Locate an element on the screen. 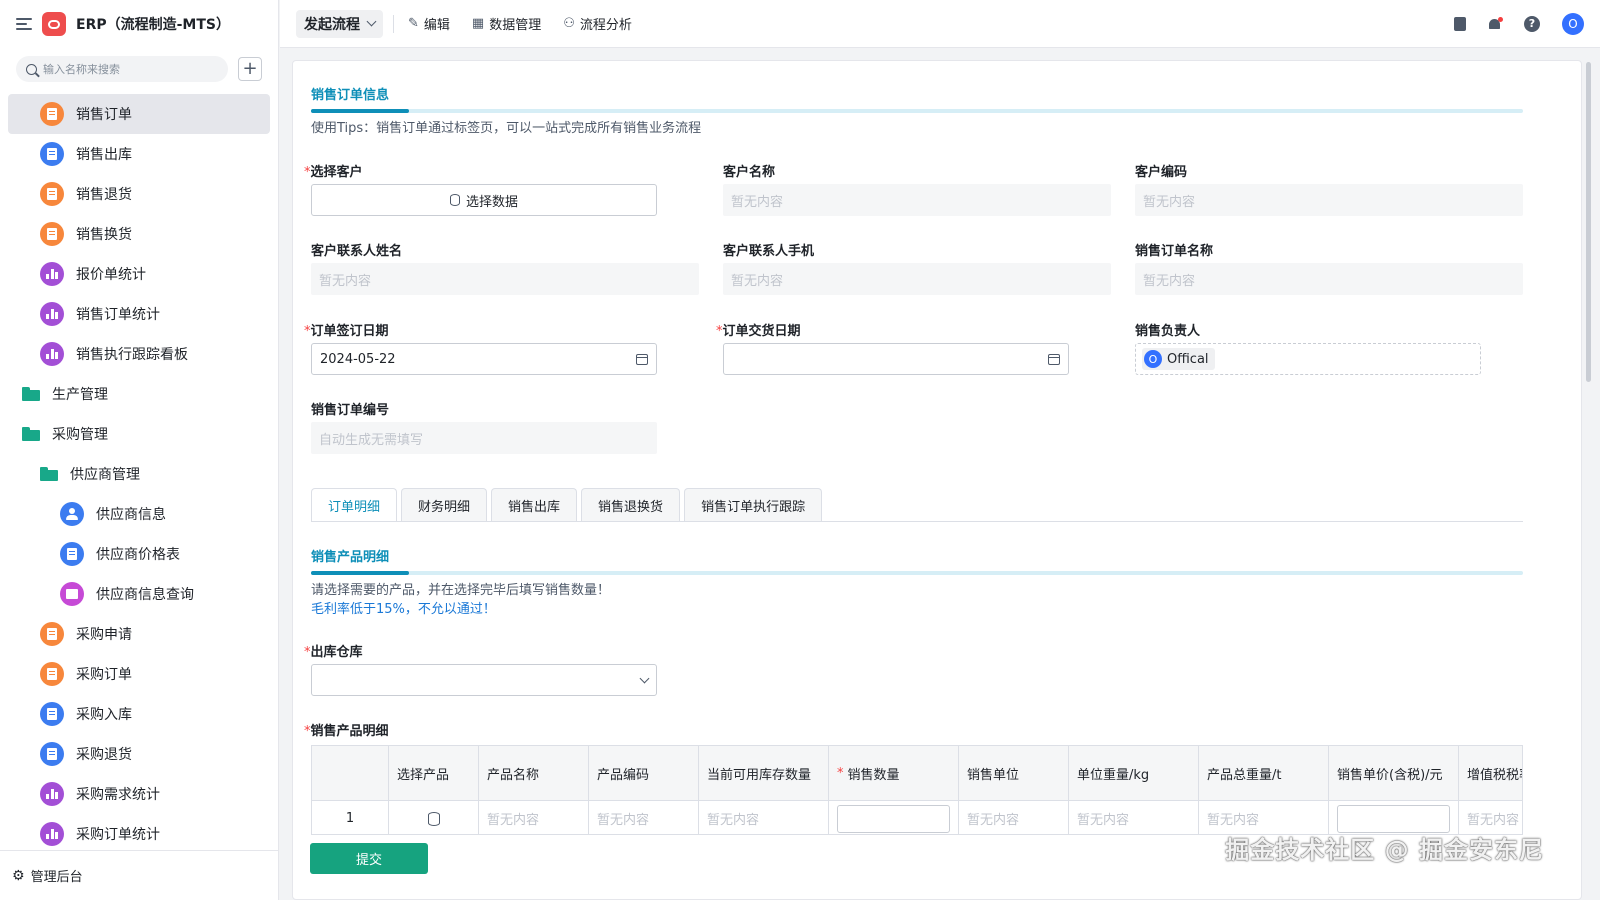  sidebar-item-label: 供应商管理 is located at coordinates (105, 475).